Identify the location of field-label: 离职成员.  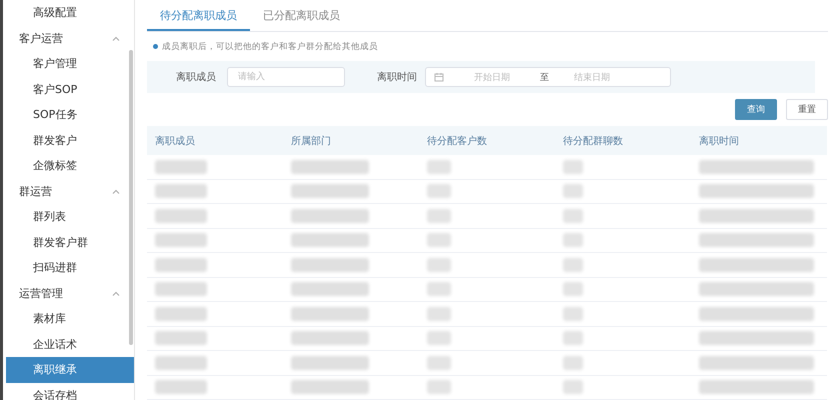
(196, 77).